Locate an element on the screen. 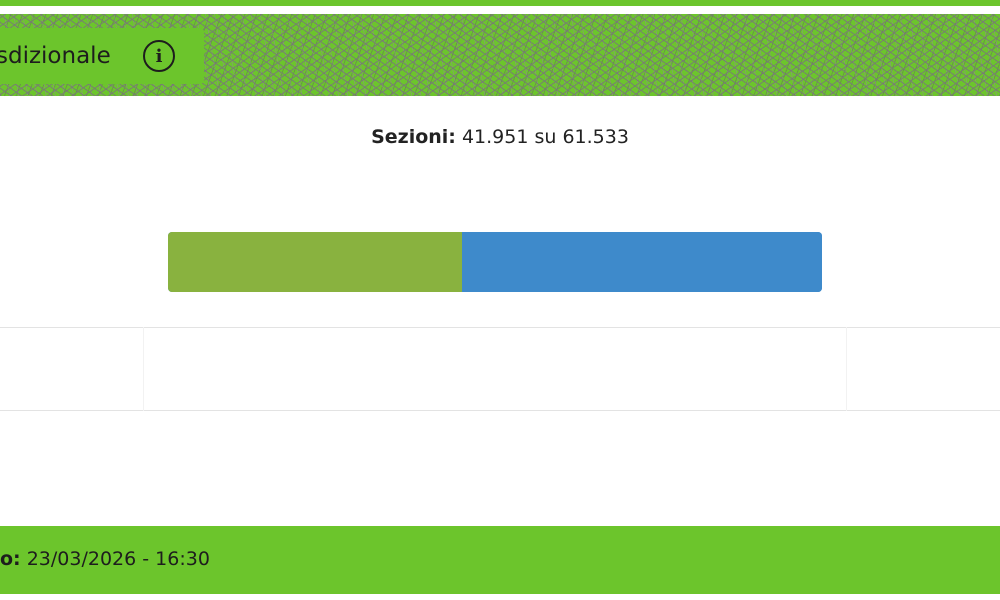  sezioni-summary: Sezioni: 41.951 su 61.533 is located at coordinates (500, 137).